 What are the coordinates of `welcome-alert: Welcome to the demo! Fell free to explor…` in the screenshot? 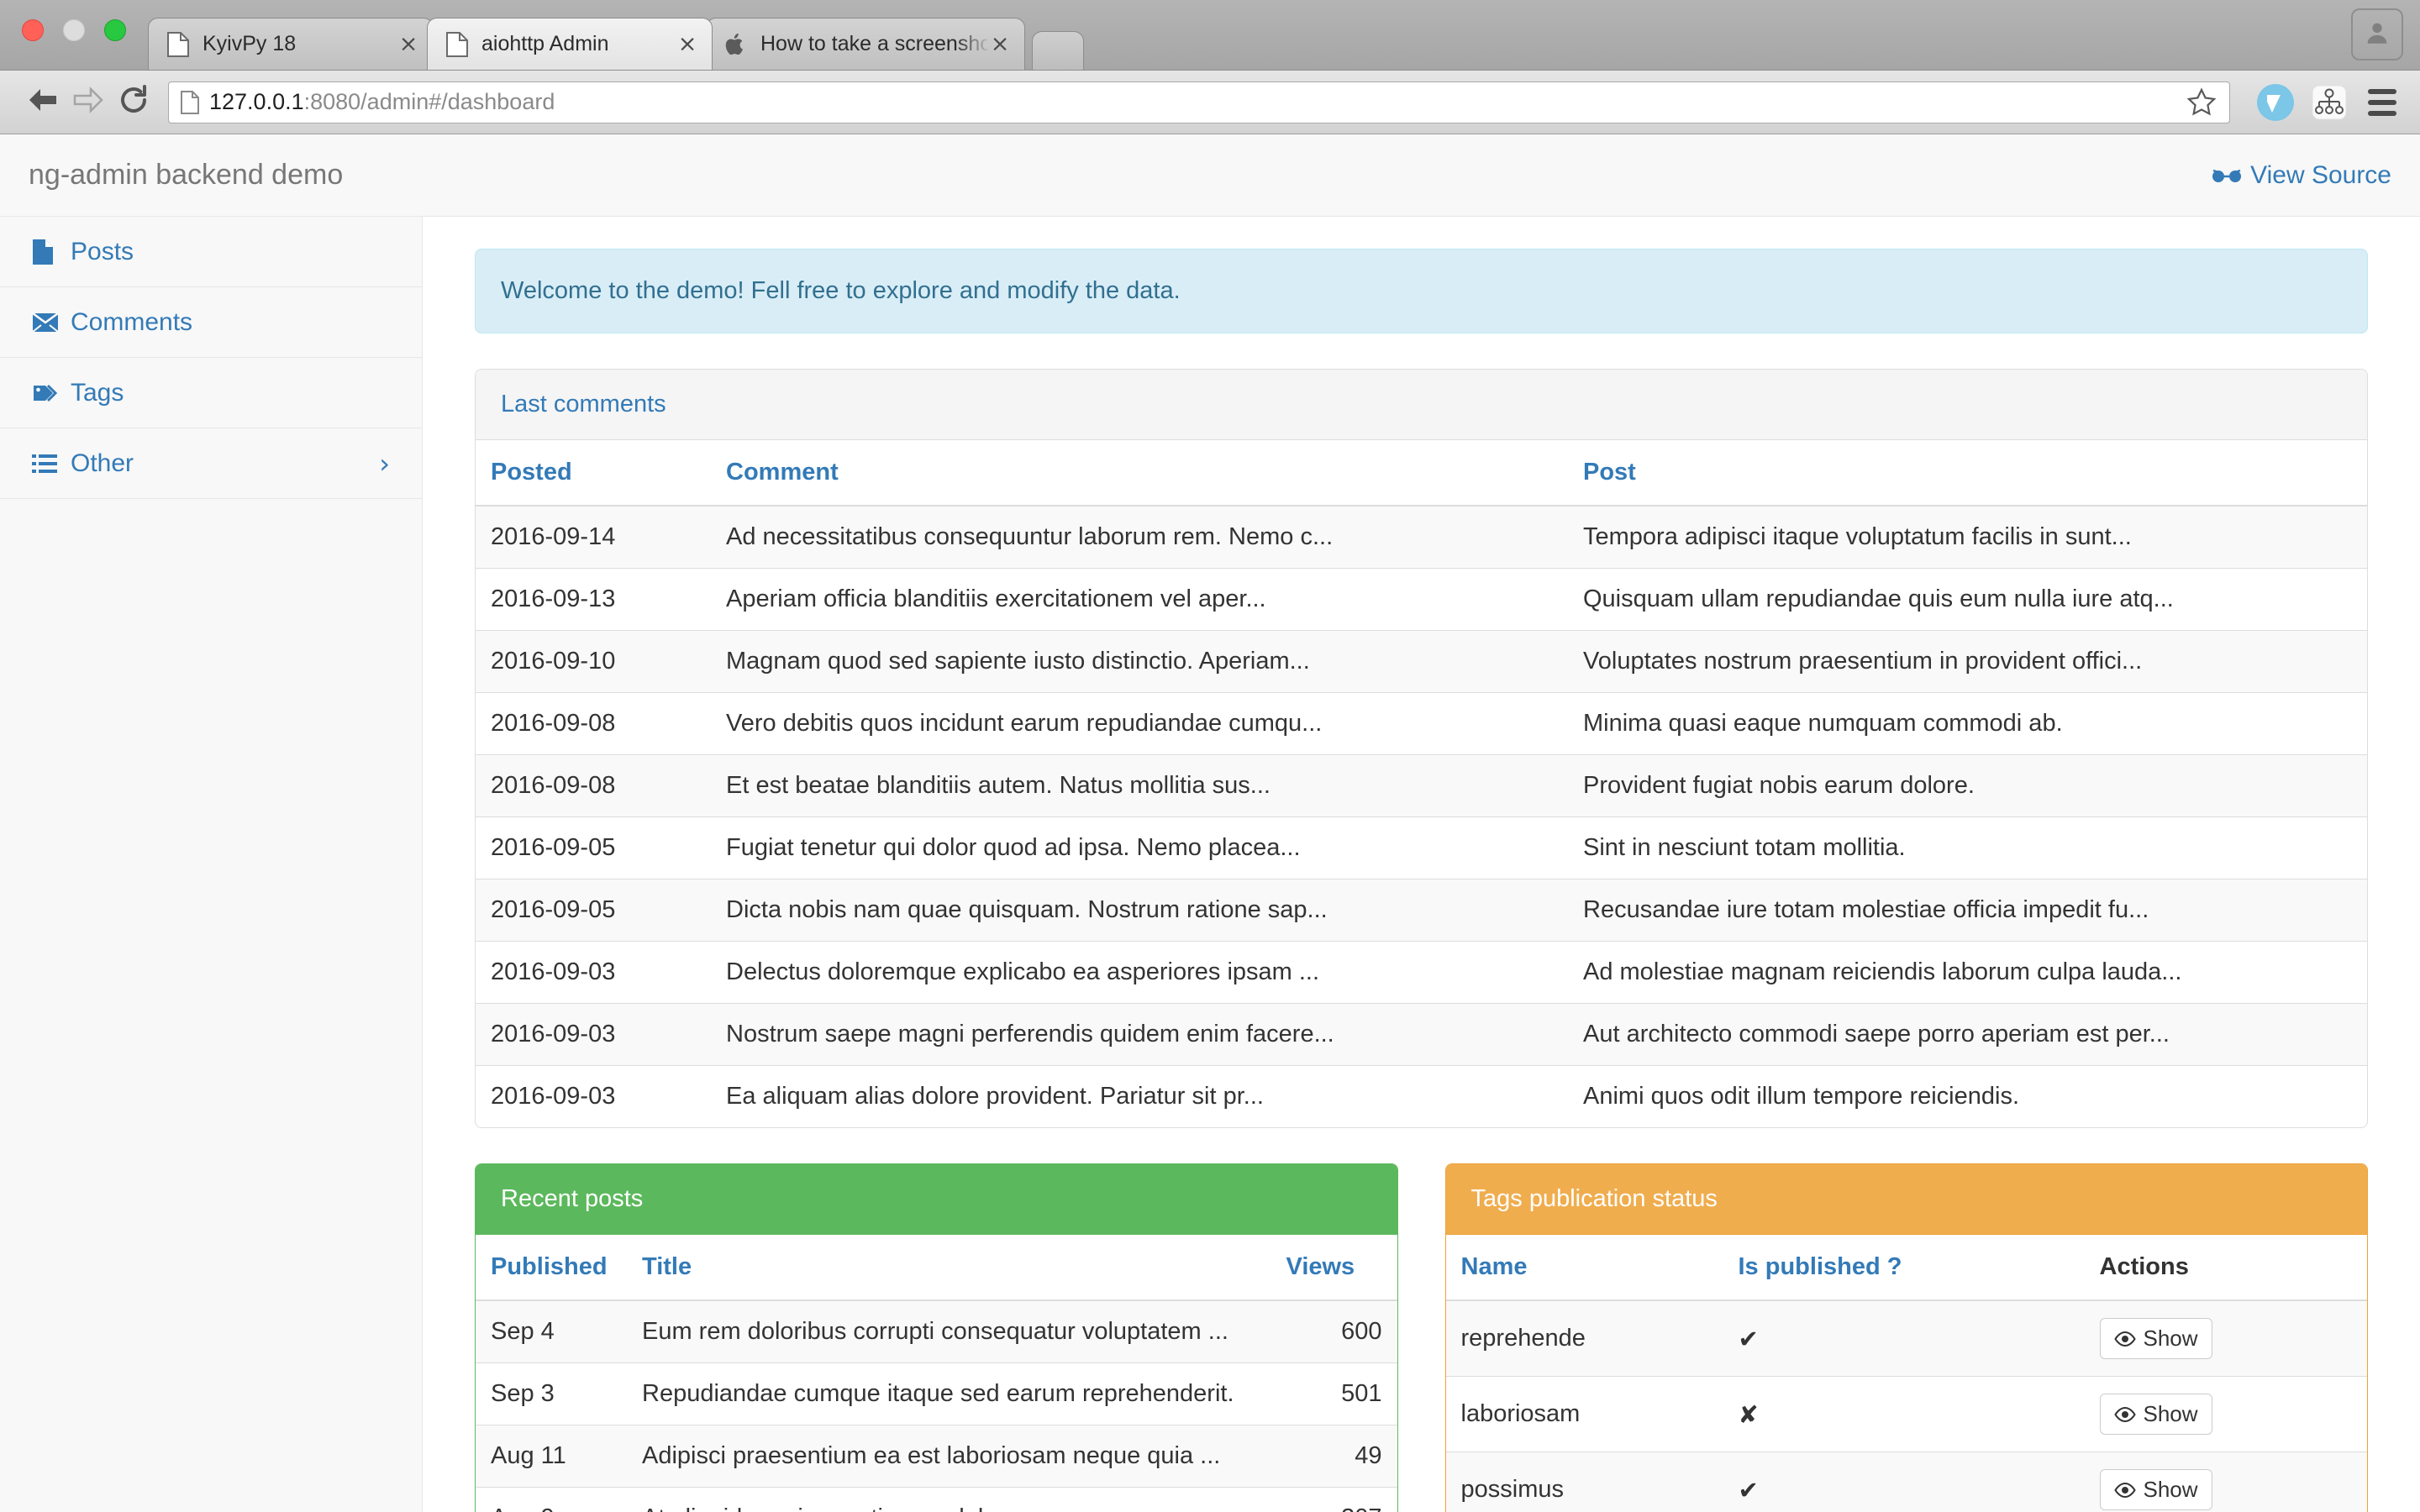 It's located at (1421, 291).